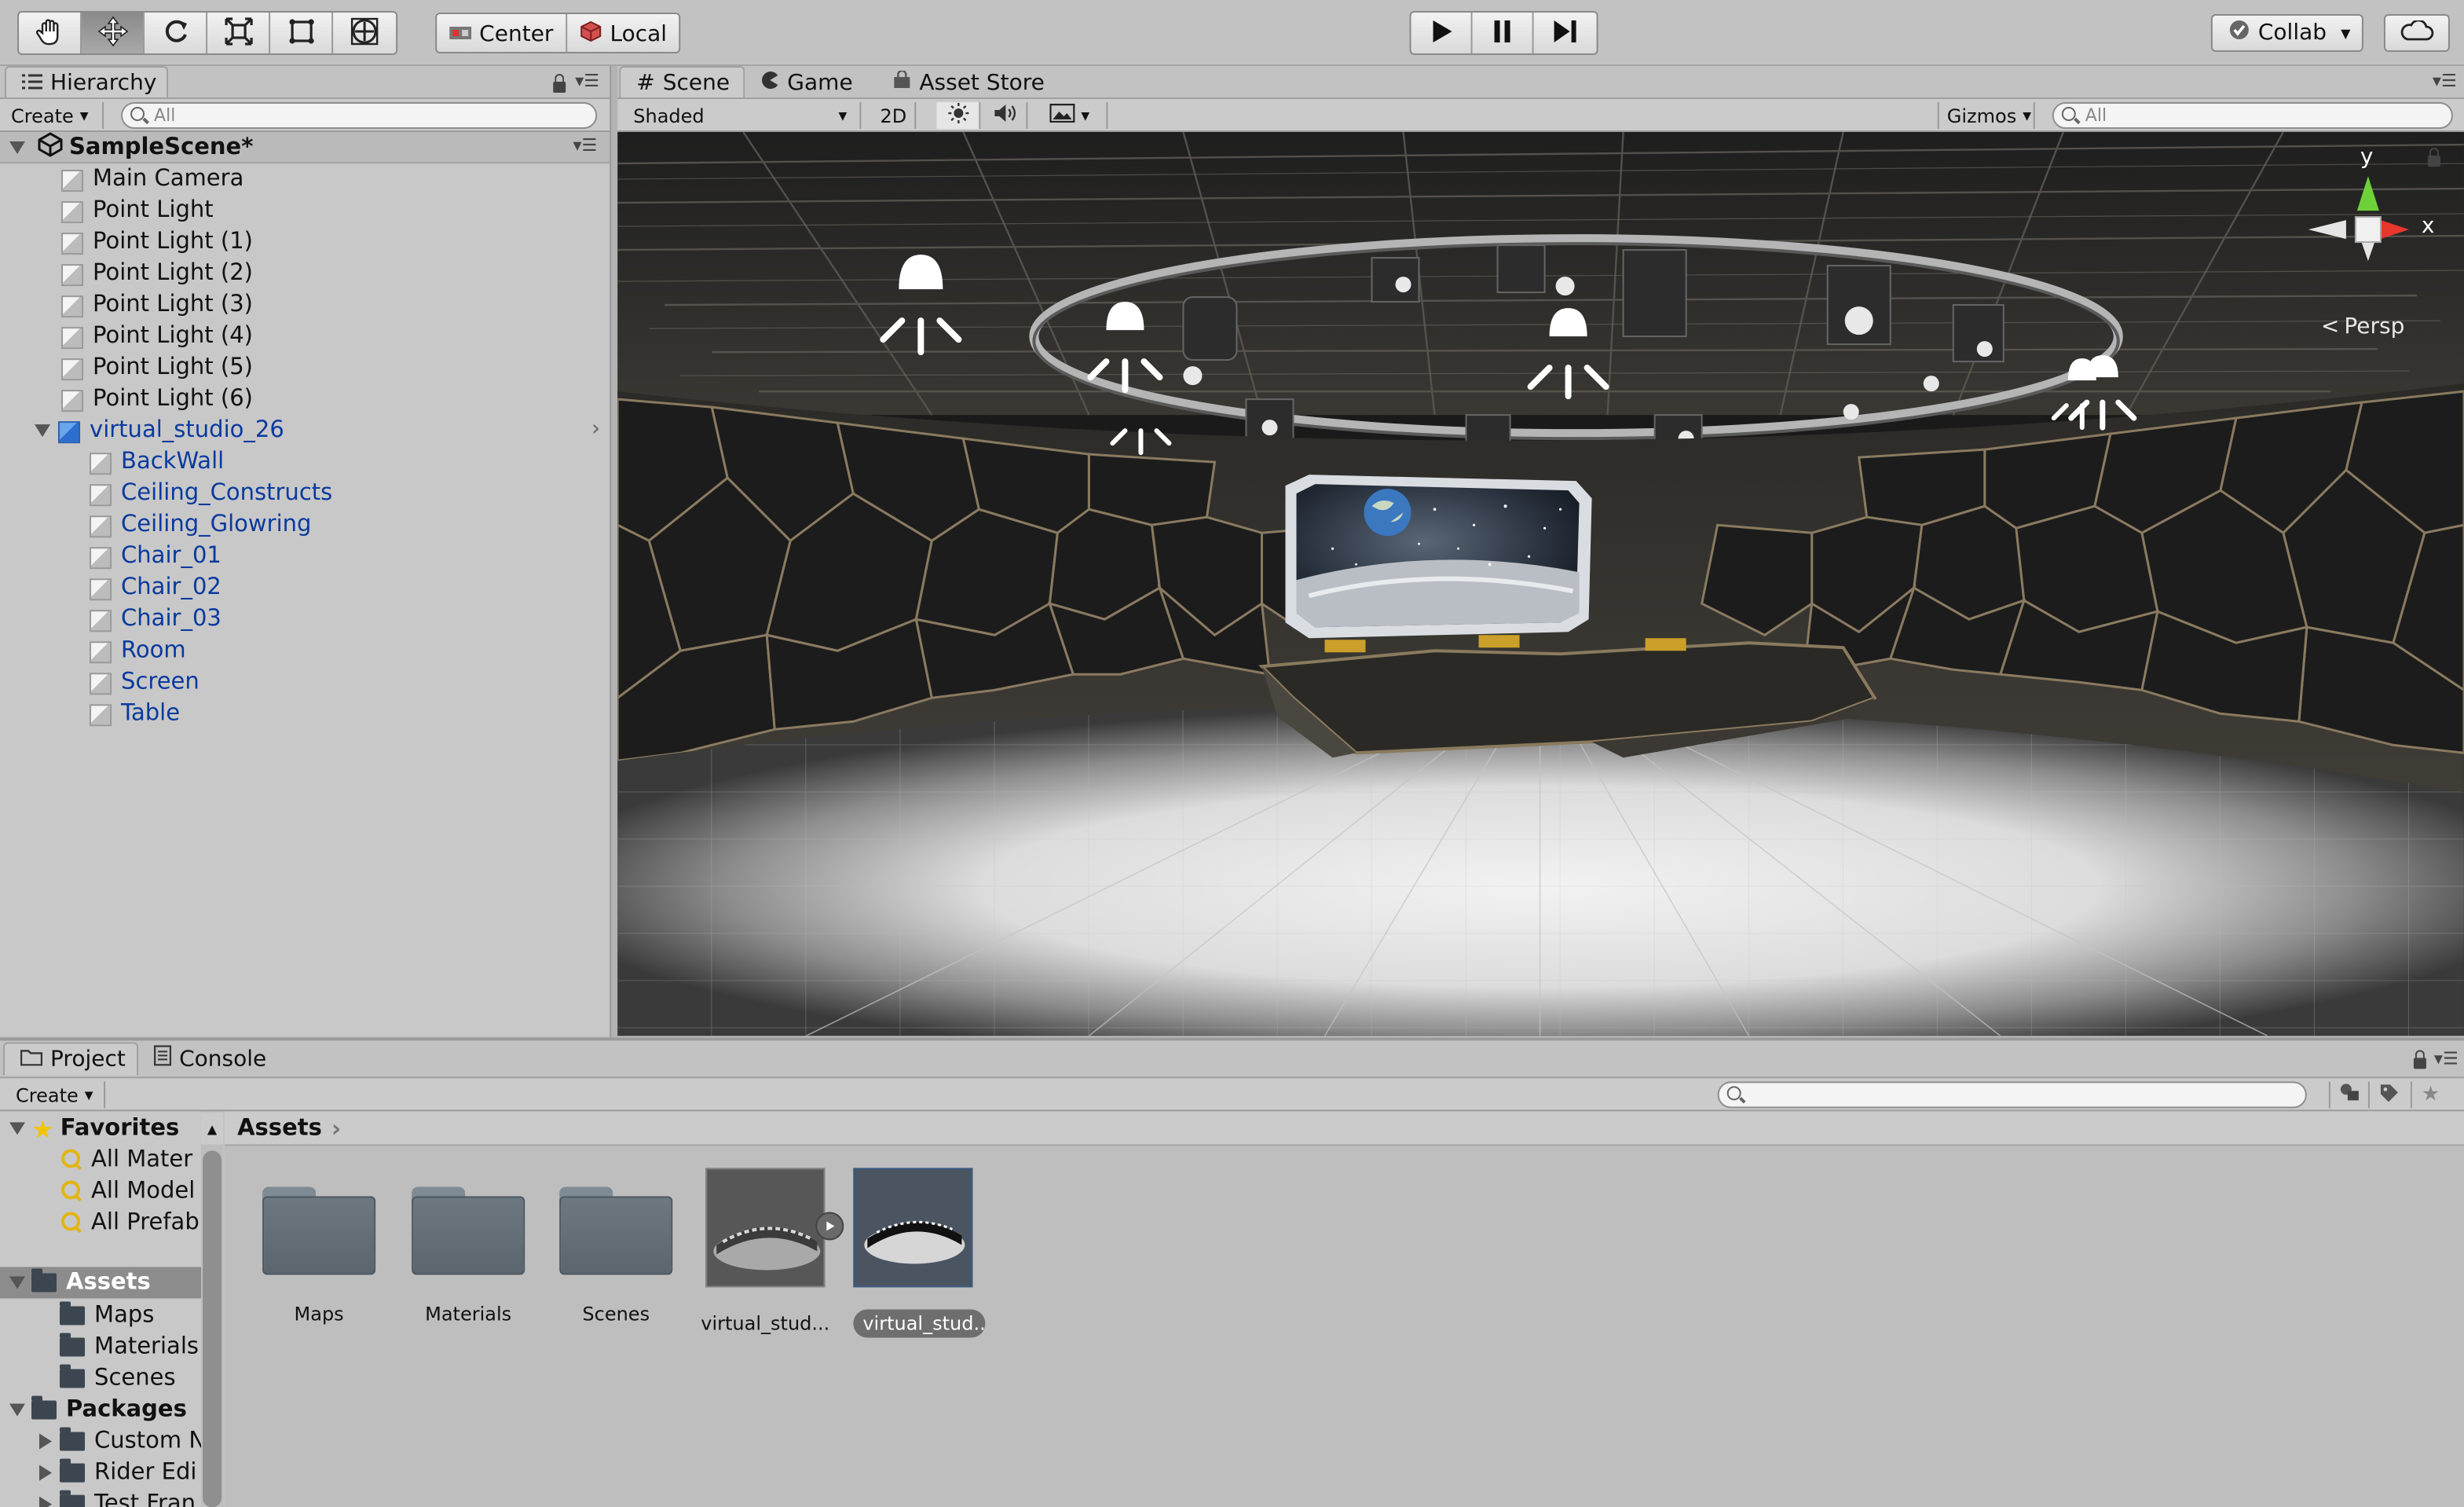 The image size is (2464, 1507). Describe the element at coordinates (155, 556) in the screenshot. I see `hierarchy-child-item: Chair_01` at that location.